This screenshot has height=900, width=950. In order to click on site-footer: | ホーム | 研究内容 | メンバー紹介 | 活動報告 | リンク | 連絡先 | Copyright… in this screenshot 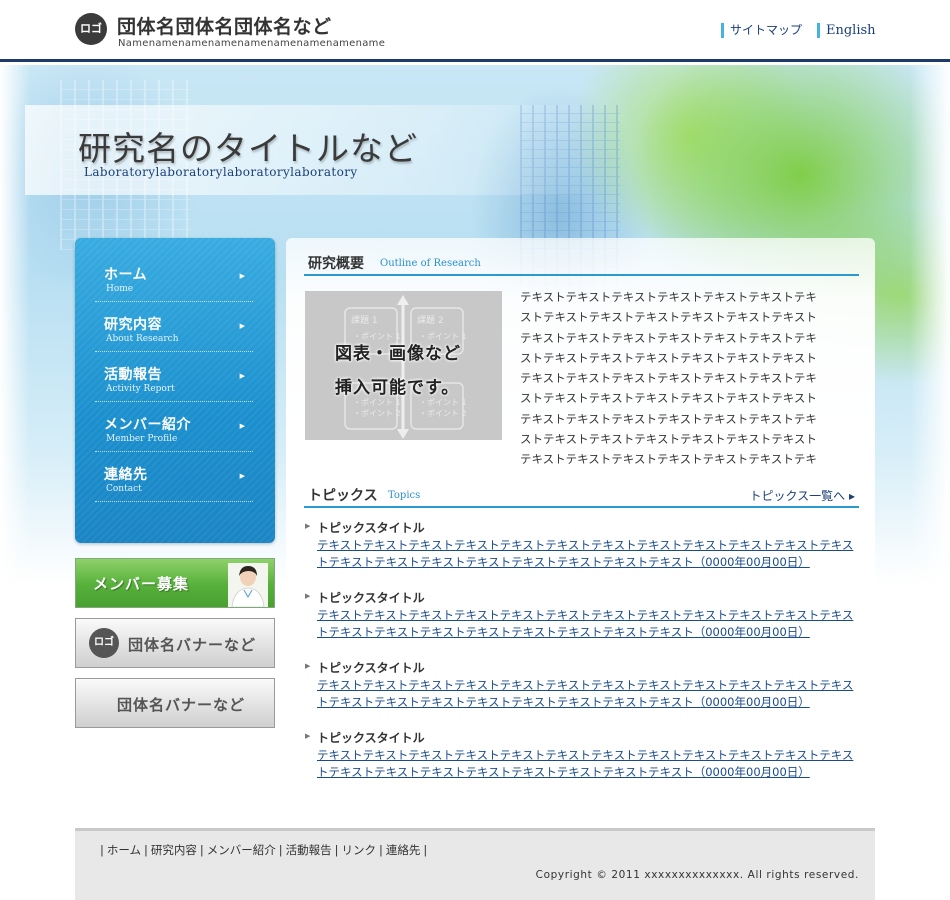, I will do `click(475, 864)`.